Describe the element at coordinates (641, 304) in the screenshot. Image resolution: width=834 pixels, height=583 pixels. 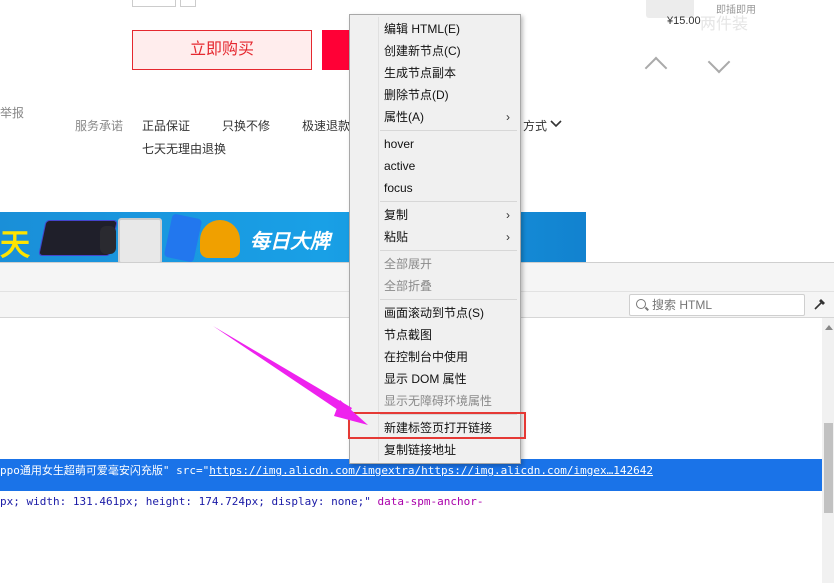
I see `search-icon` at that location.